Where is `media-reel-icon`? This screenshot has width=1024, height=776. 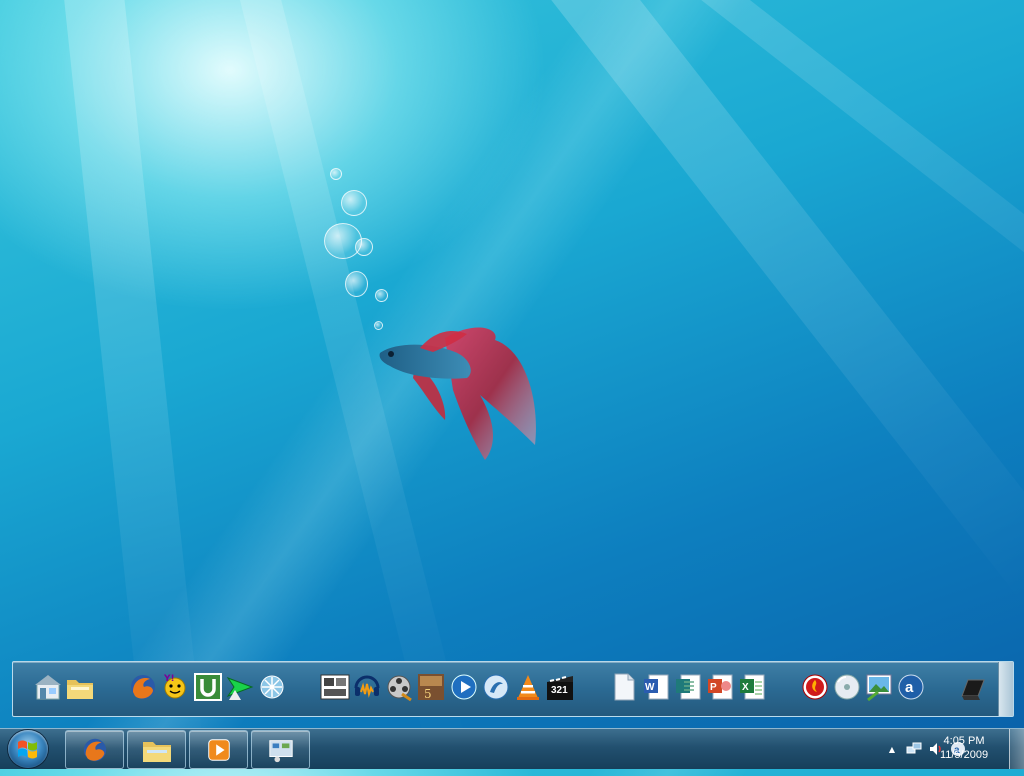
media-reel-icon is located at coordinates (399, 687).